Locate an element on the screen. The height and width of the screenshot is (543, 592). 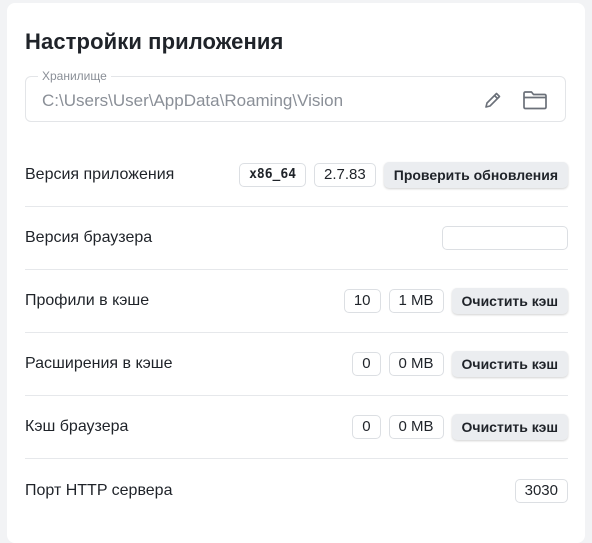
http-port-label: Порт HTTP сервера is located at coordinates (99, 490).